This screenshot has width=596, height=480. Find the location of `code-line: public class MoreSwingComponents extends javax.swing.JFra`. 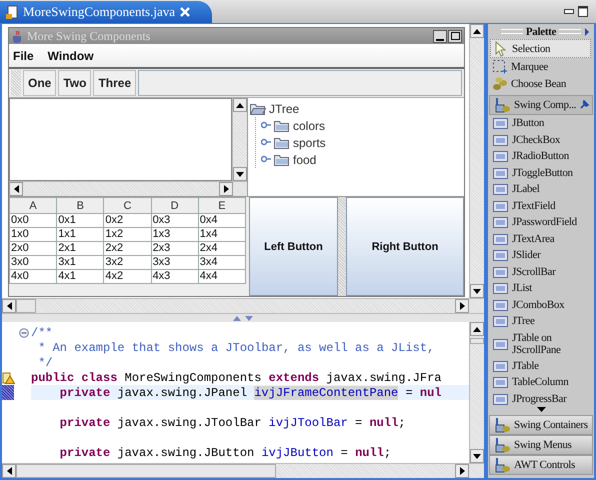

code-line: public class MoreSwingComponents extends javax.swing.JFra is located at coordinates (236, 377).